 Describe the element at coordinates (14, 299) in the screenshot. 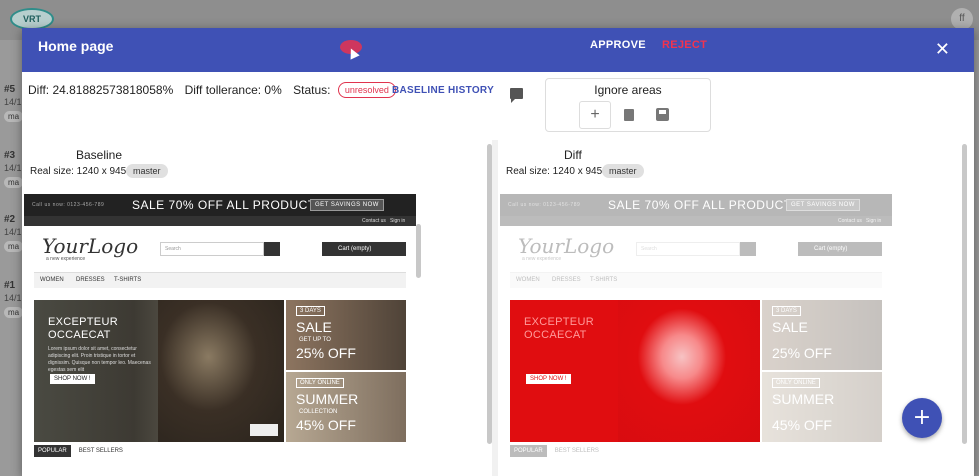

I see `background-build-row: #1 14/1 ma` at that location.